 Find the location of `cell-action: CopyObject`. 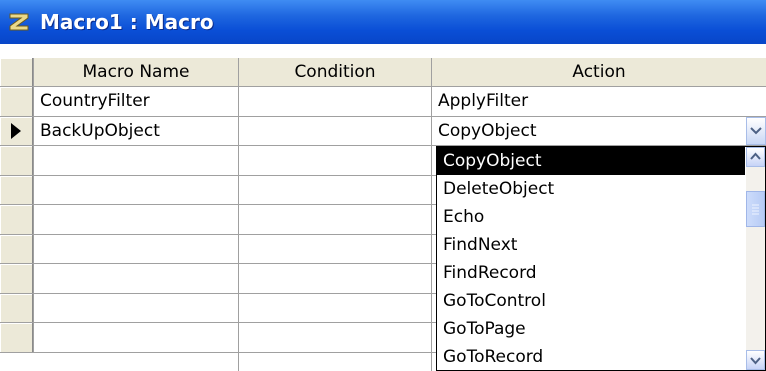

cell-action: CopyObject is located at coordinates (589, 131).